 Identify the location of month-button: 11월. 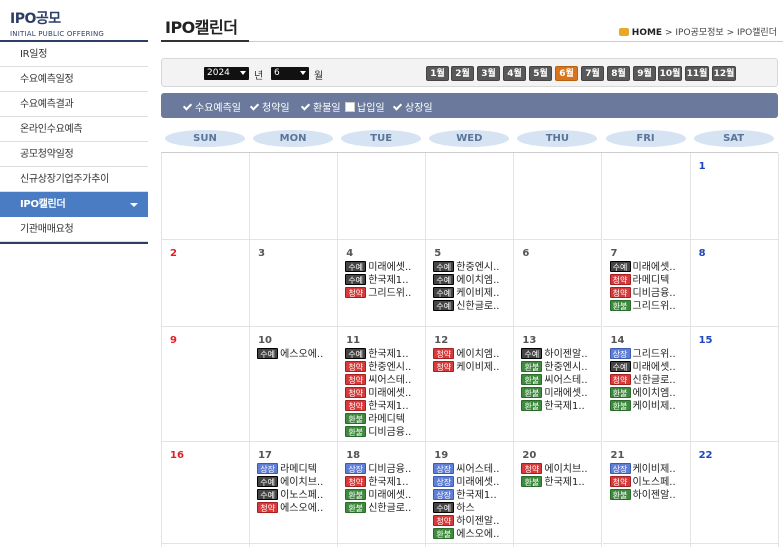
(697, 73).